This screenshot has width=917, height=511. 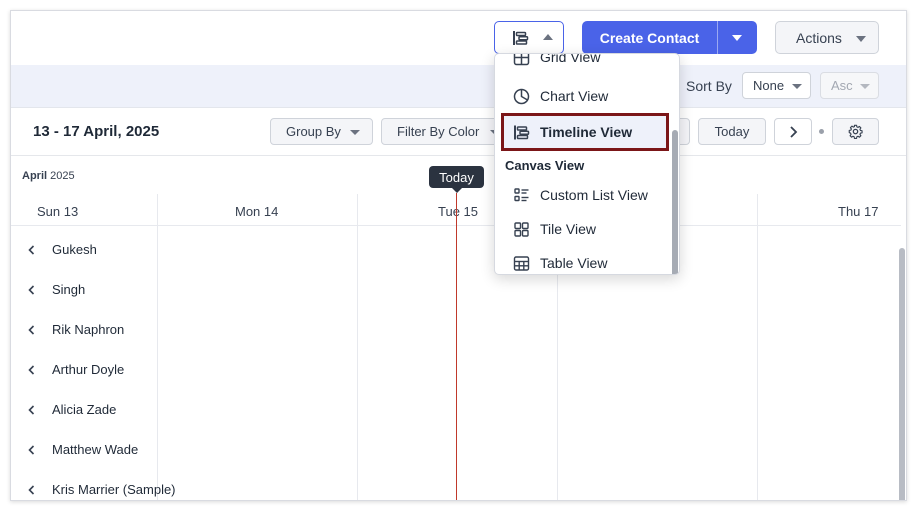 What do you see at coordinates (594, 195) in the screenshot?
I see `menu-item-label: Custom List View` at bounding box center [594, 195].